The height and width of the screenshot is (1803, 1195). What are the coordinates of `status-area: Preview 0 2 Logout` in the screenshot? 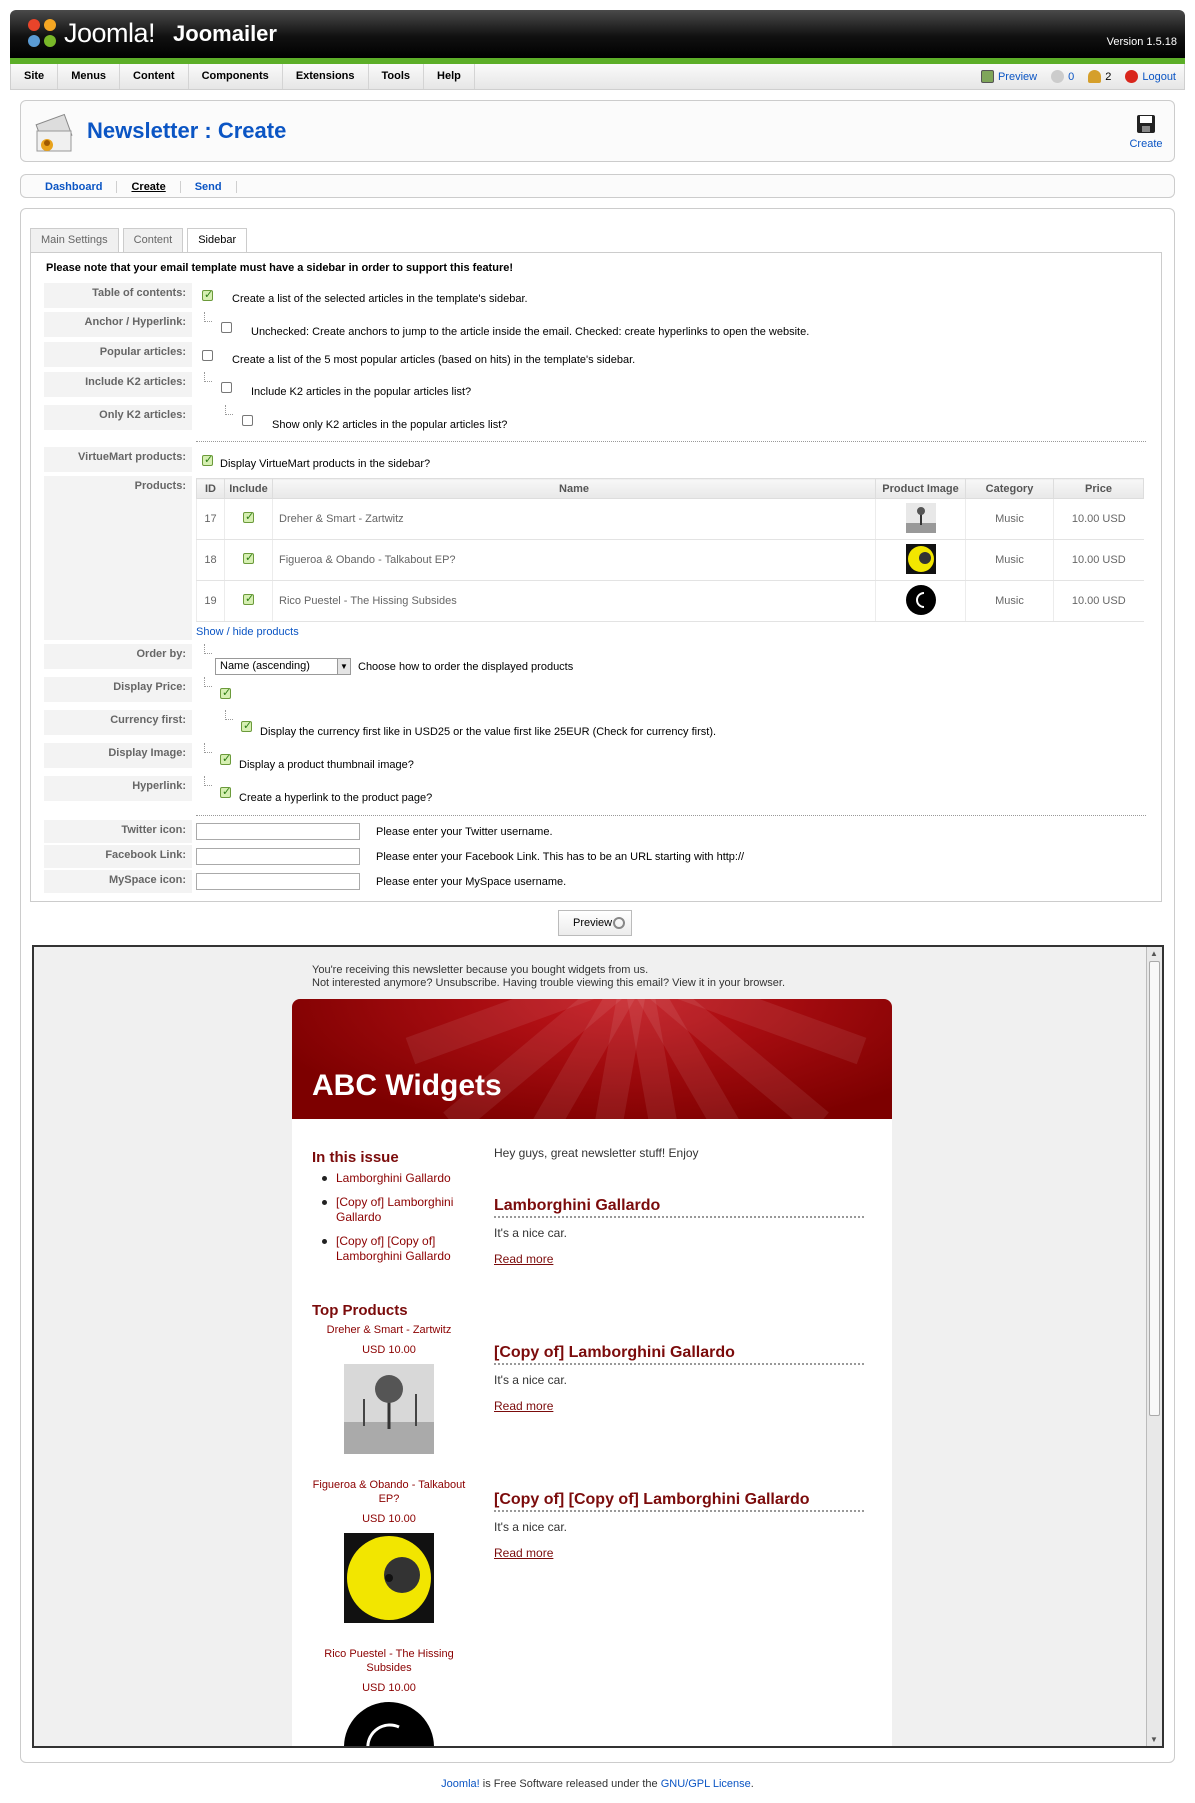 It's located at (1078, 76).